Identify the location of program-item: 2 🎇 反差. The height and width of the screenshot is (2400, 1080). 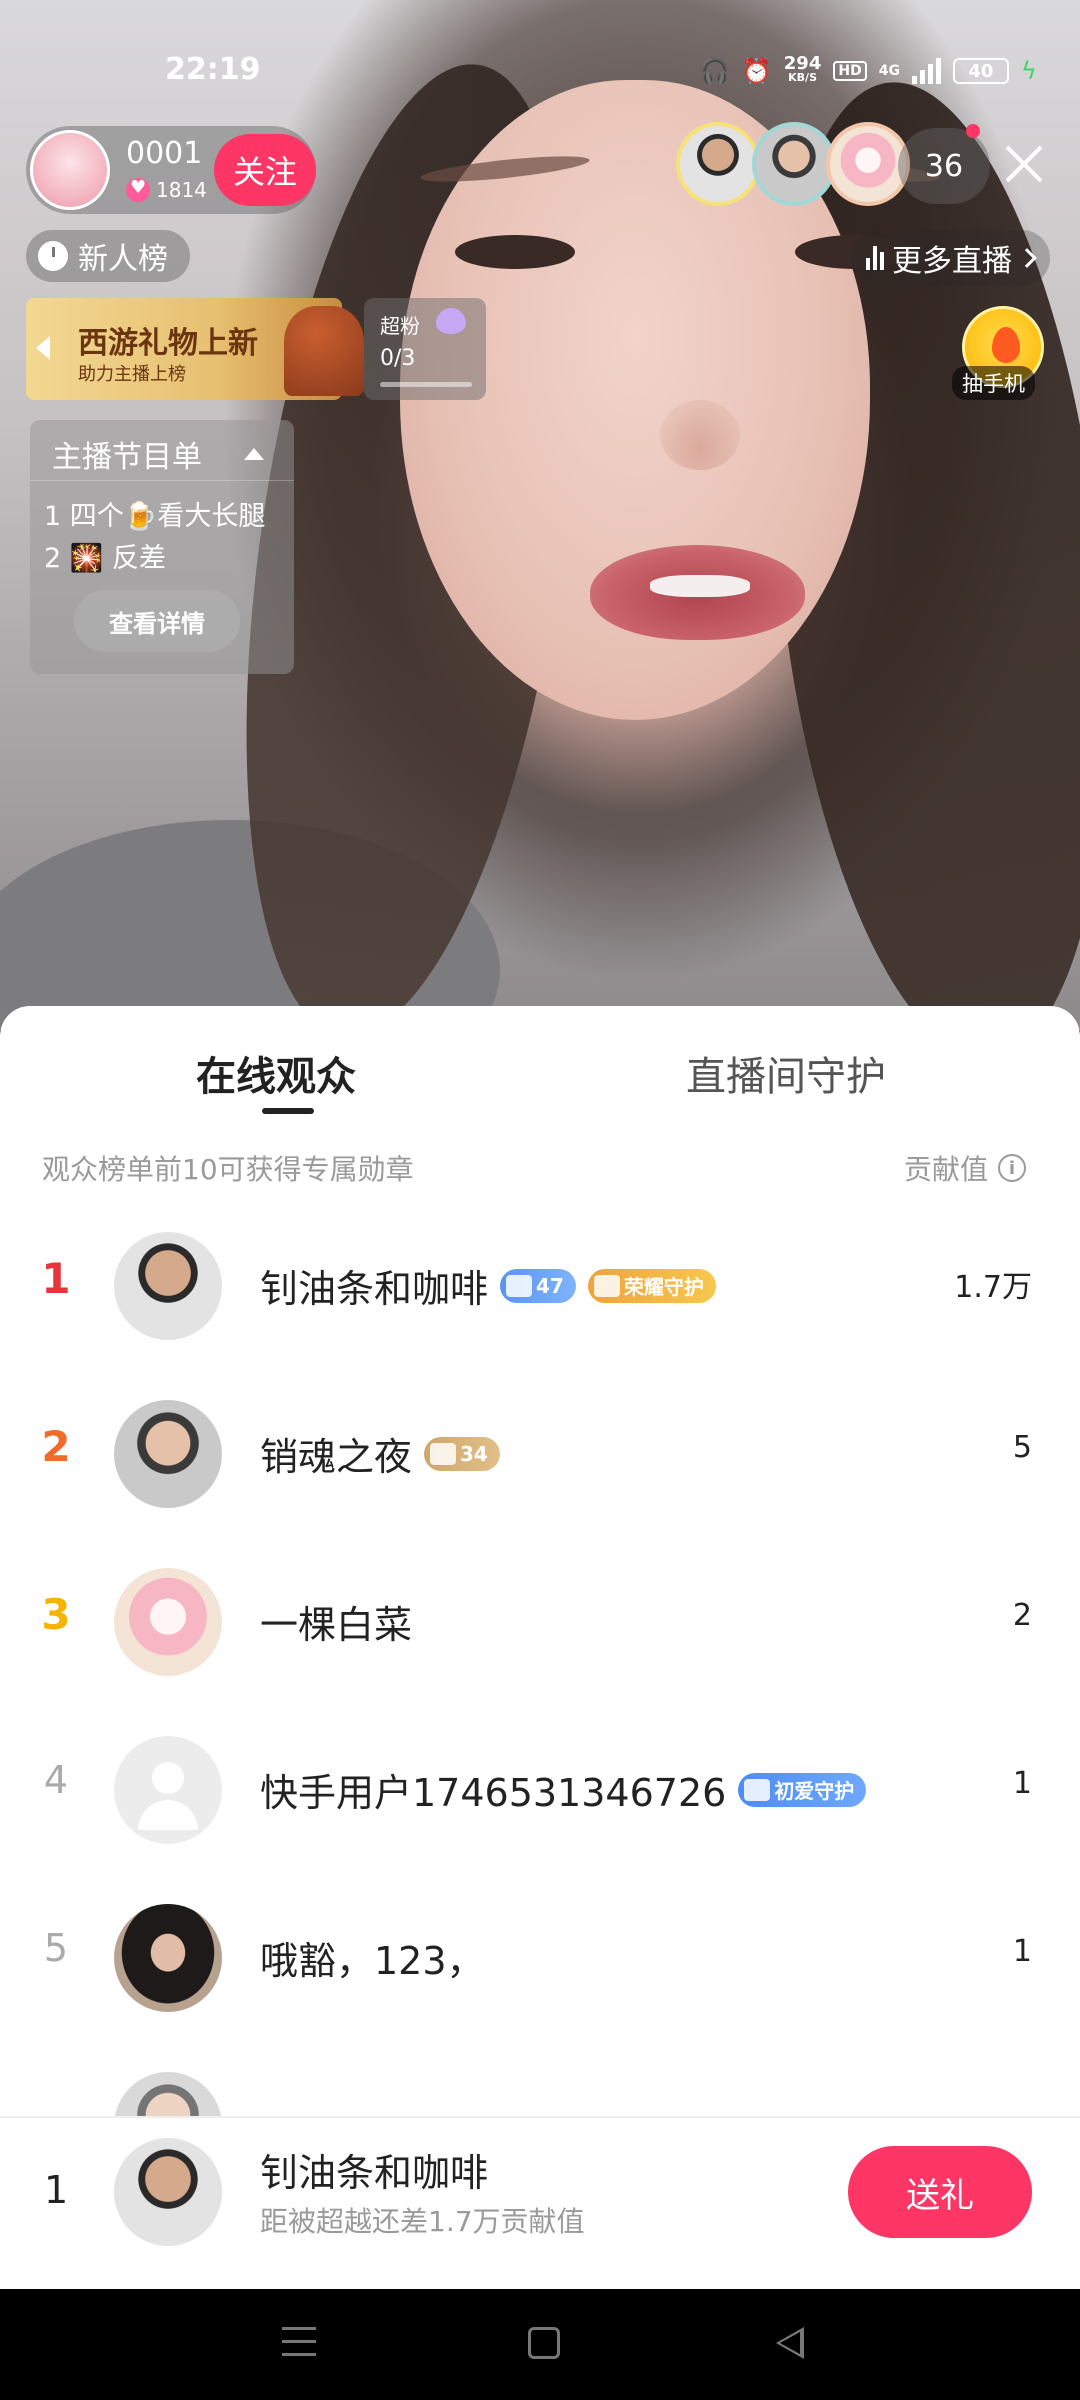
(105, 558).